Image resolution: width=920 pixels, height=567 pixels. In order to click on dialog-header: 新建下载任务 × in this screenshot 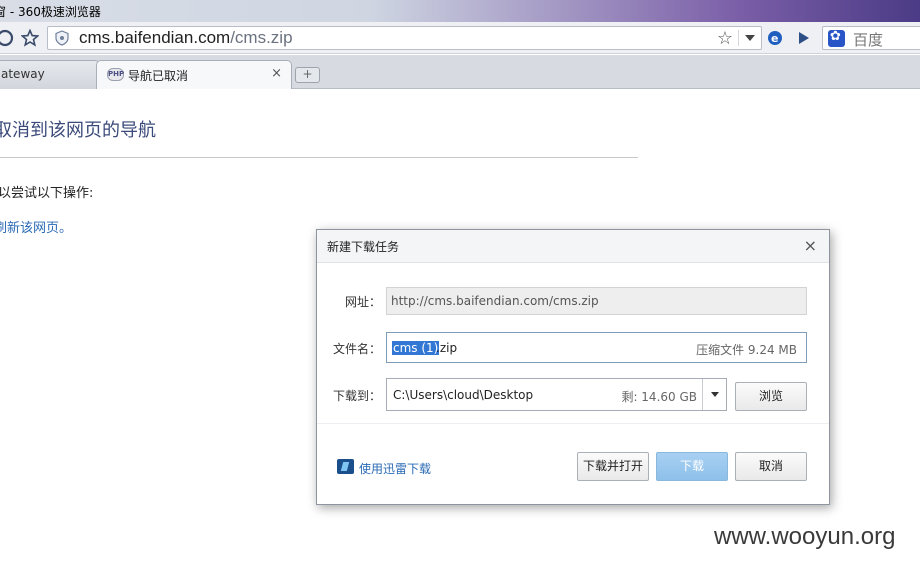, I will do `click(573, 246)`.